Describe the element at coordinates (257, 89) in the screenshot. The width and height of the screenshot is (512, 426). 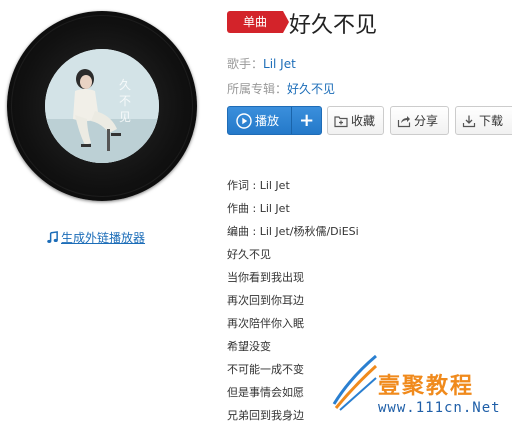
I see `album-label: 所属专辑：` at that location.